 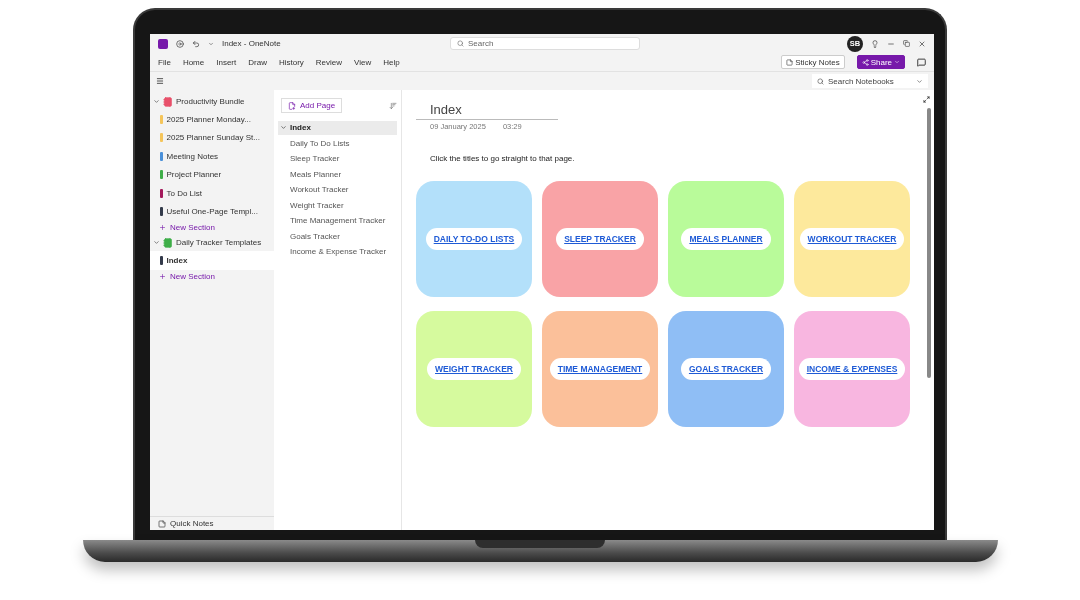 What do you see at coordinates (292, 105) in the screenshot?
I see `page-plus-icon` at bounding box center [292, 105].